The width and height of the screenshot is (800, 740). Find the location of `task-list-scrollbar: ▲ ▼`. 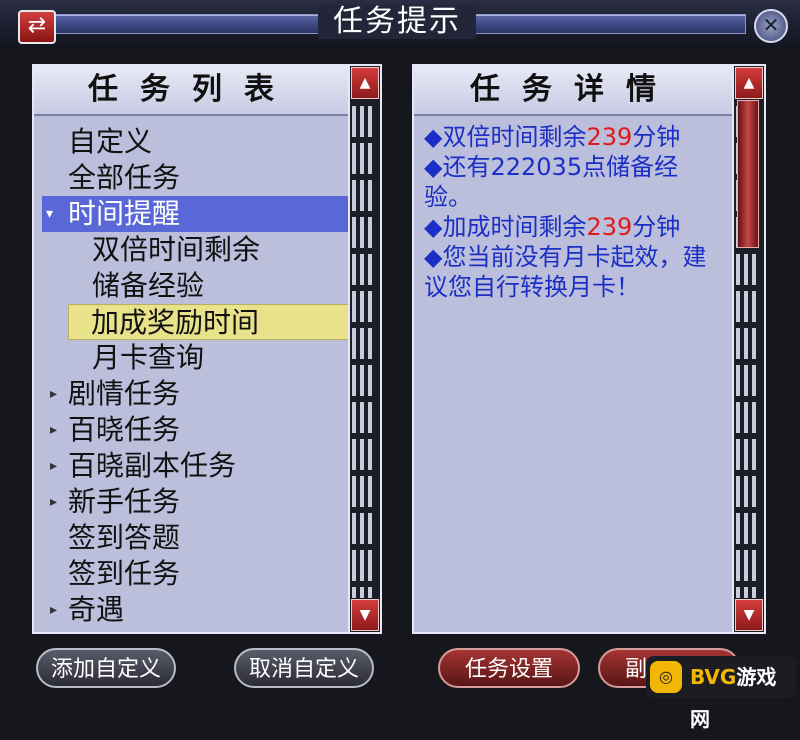

task-list-scrollbar: ▲ ▼ is located at coordinates (364, 349).